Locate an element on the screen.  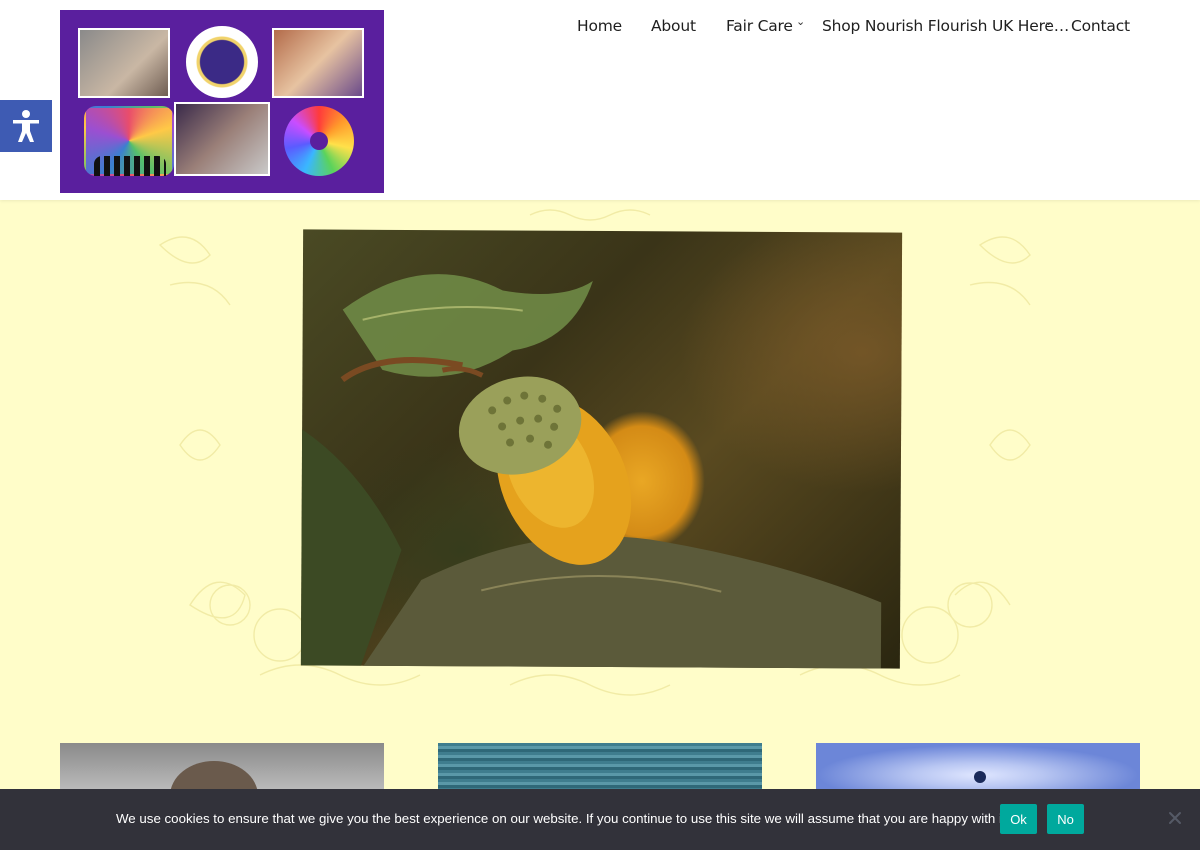
accessibility-toolbar-toggle is located at coordinates (26, 126).